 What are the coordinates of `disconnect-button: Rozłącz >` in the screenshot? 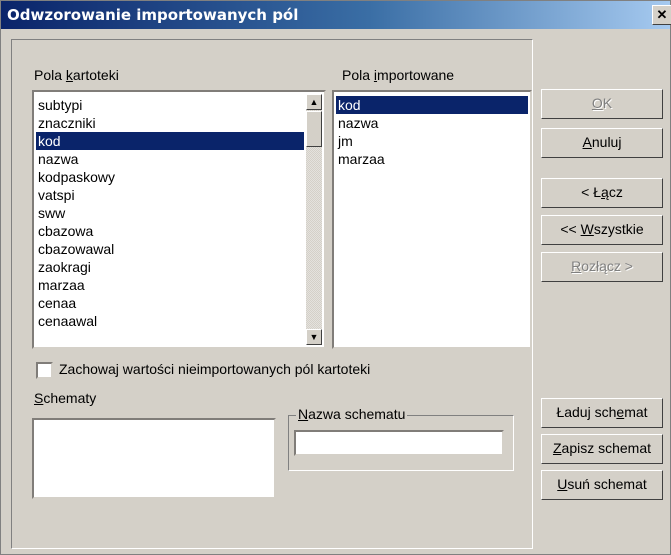 It's located at (602, 267).